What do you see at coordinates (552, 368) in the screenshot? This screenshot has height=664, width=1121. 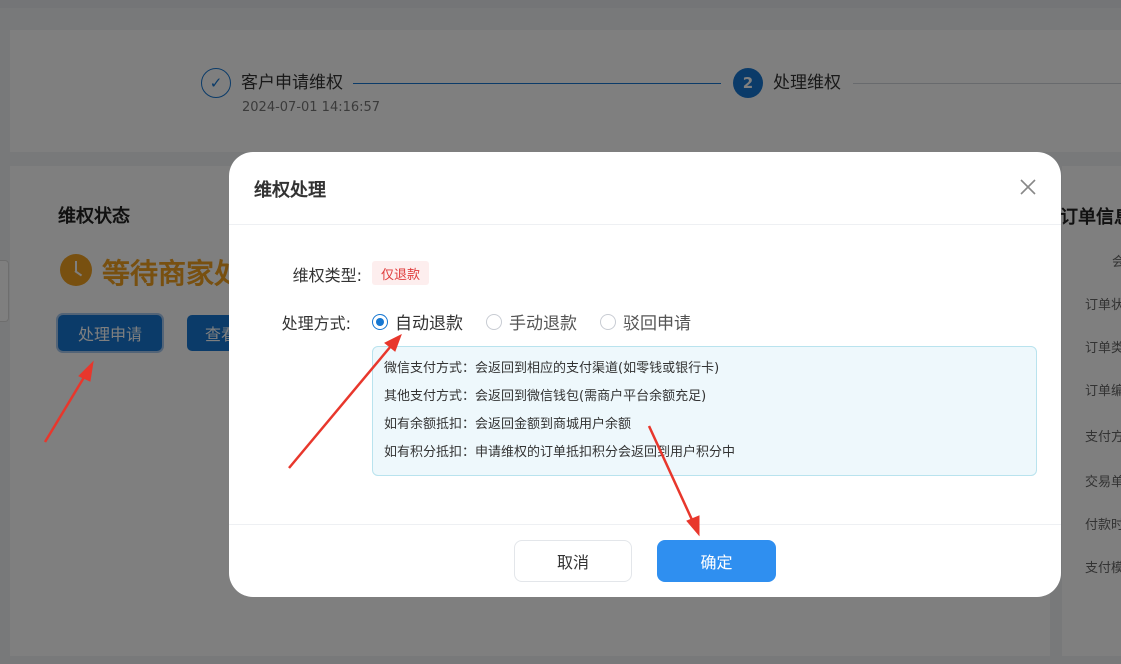 I see `info-line: 微信支付方式：会返回到相应的支付渠道(如零钱或银行卡)` at bounding box center [552, 368].